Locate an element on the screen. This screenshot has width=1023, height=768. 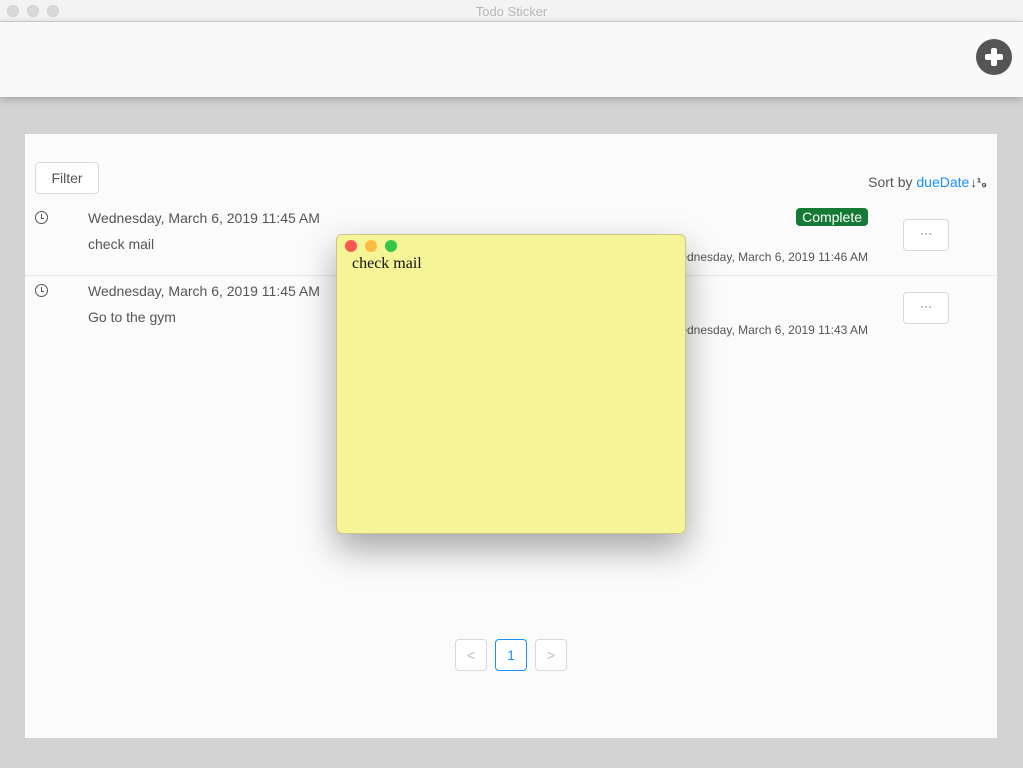
sticker-window: check mail is located at coordinates (511, 384).